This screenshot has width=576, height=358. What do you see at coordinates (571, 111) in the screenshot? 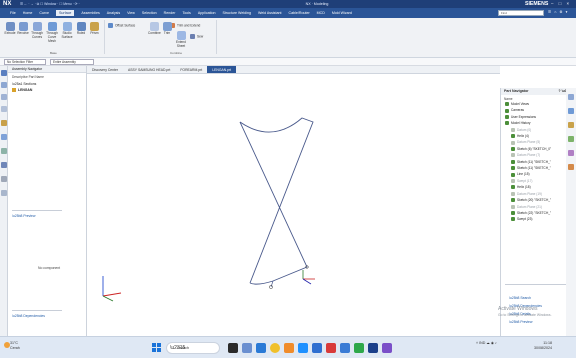
I see `role-icon` at bounding box center [571, 111].